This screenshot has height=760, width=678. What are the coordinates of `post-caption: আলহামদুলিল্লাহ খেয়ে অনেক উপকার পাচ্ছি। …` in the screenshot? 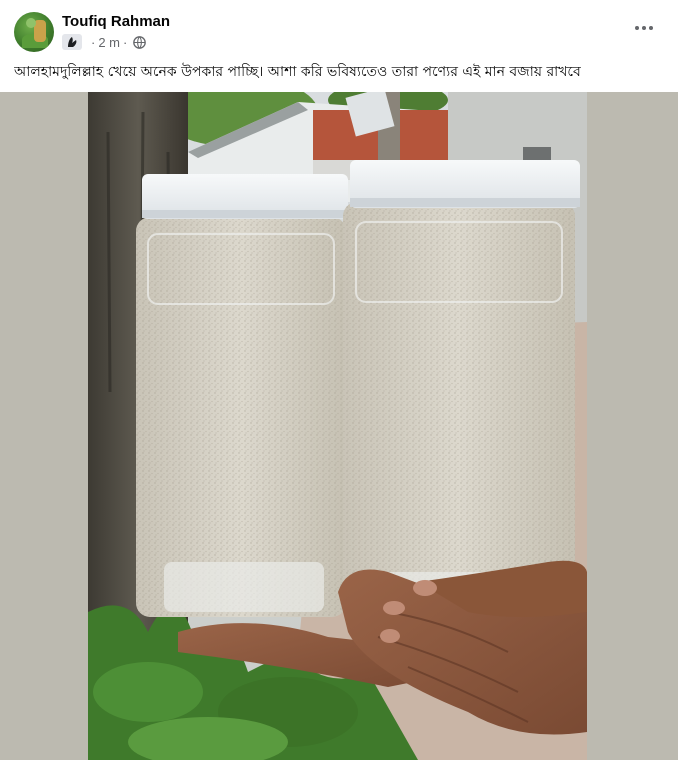 It's located at (297, 72).